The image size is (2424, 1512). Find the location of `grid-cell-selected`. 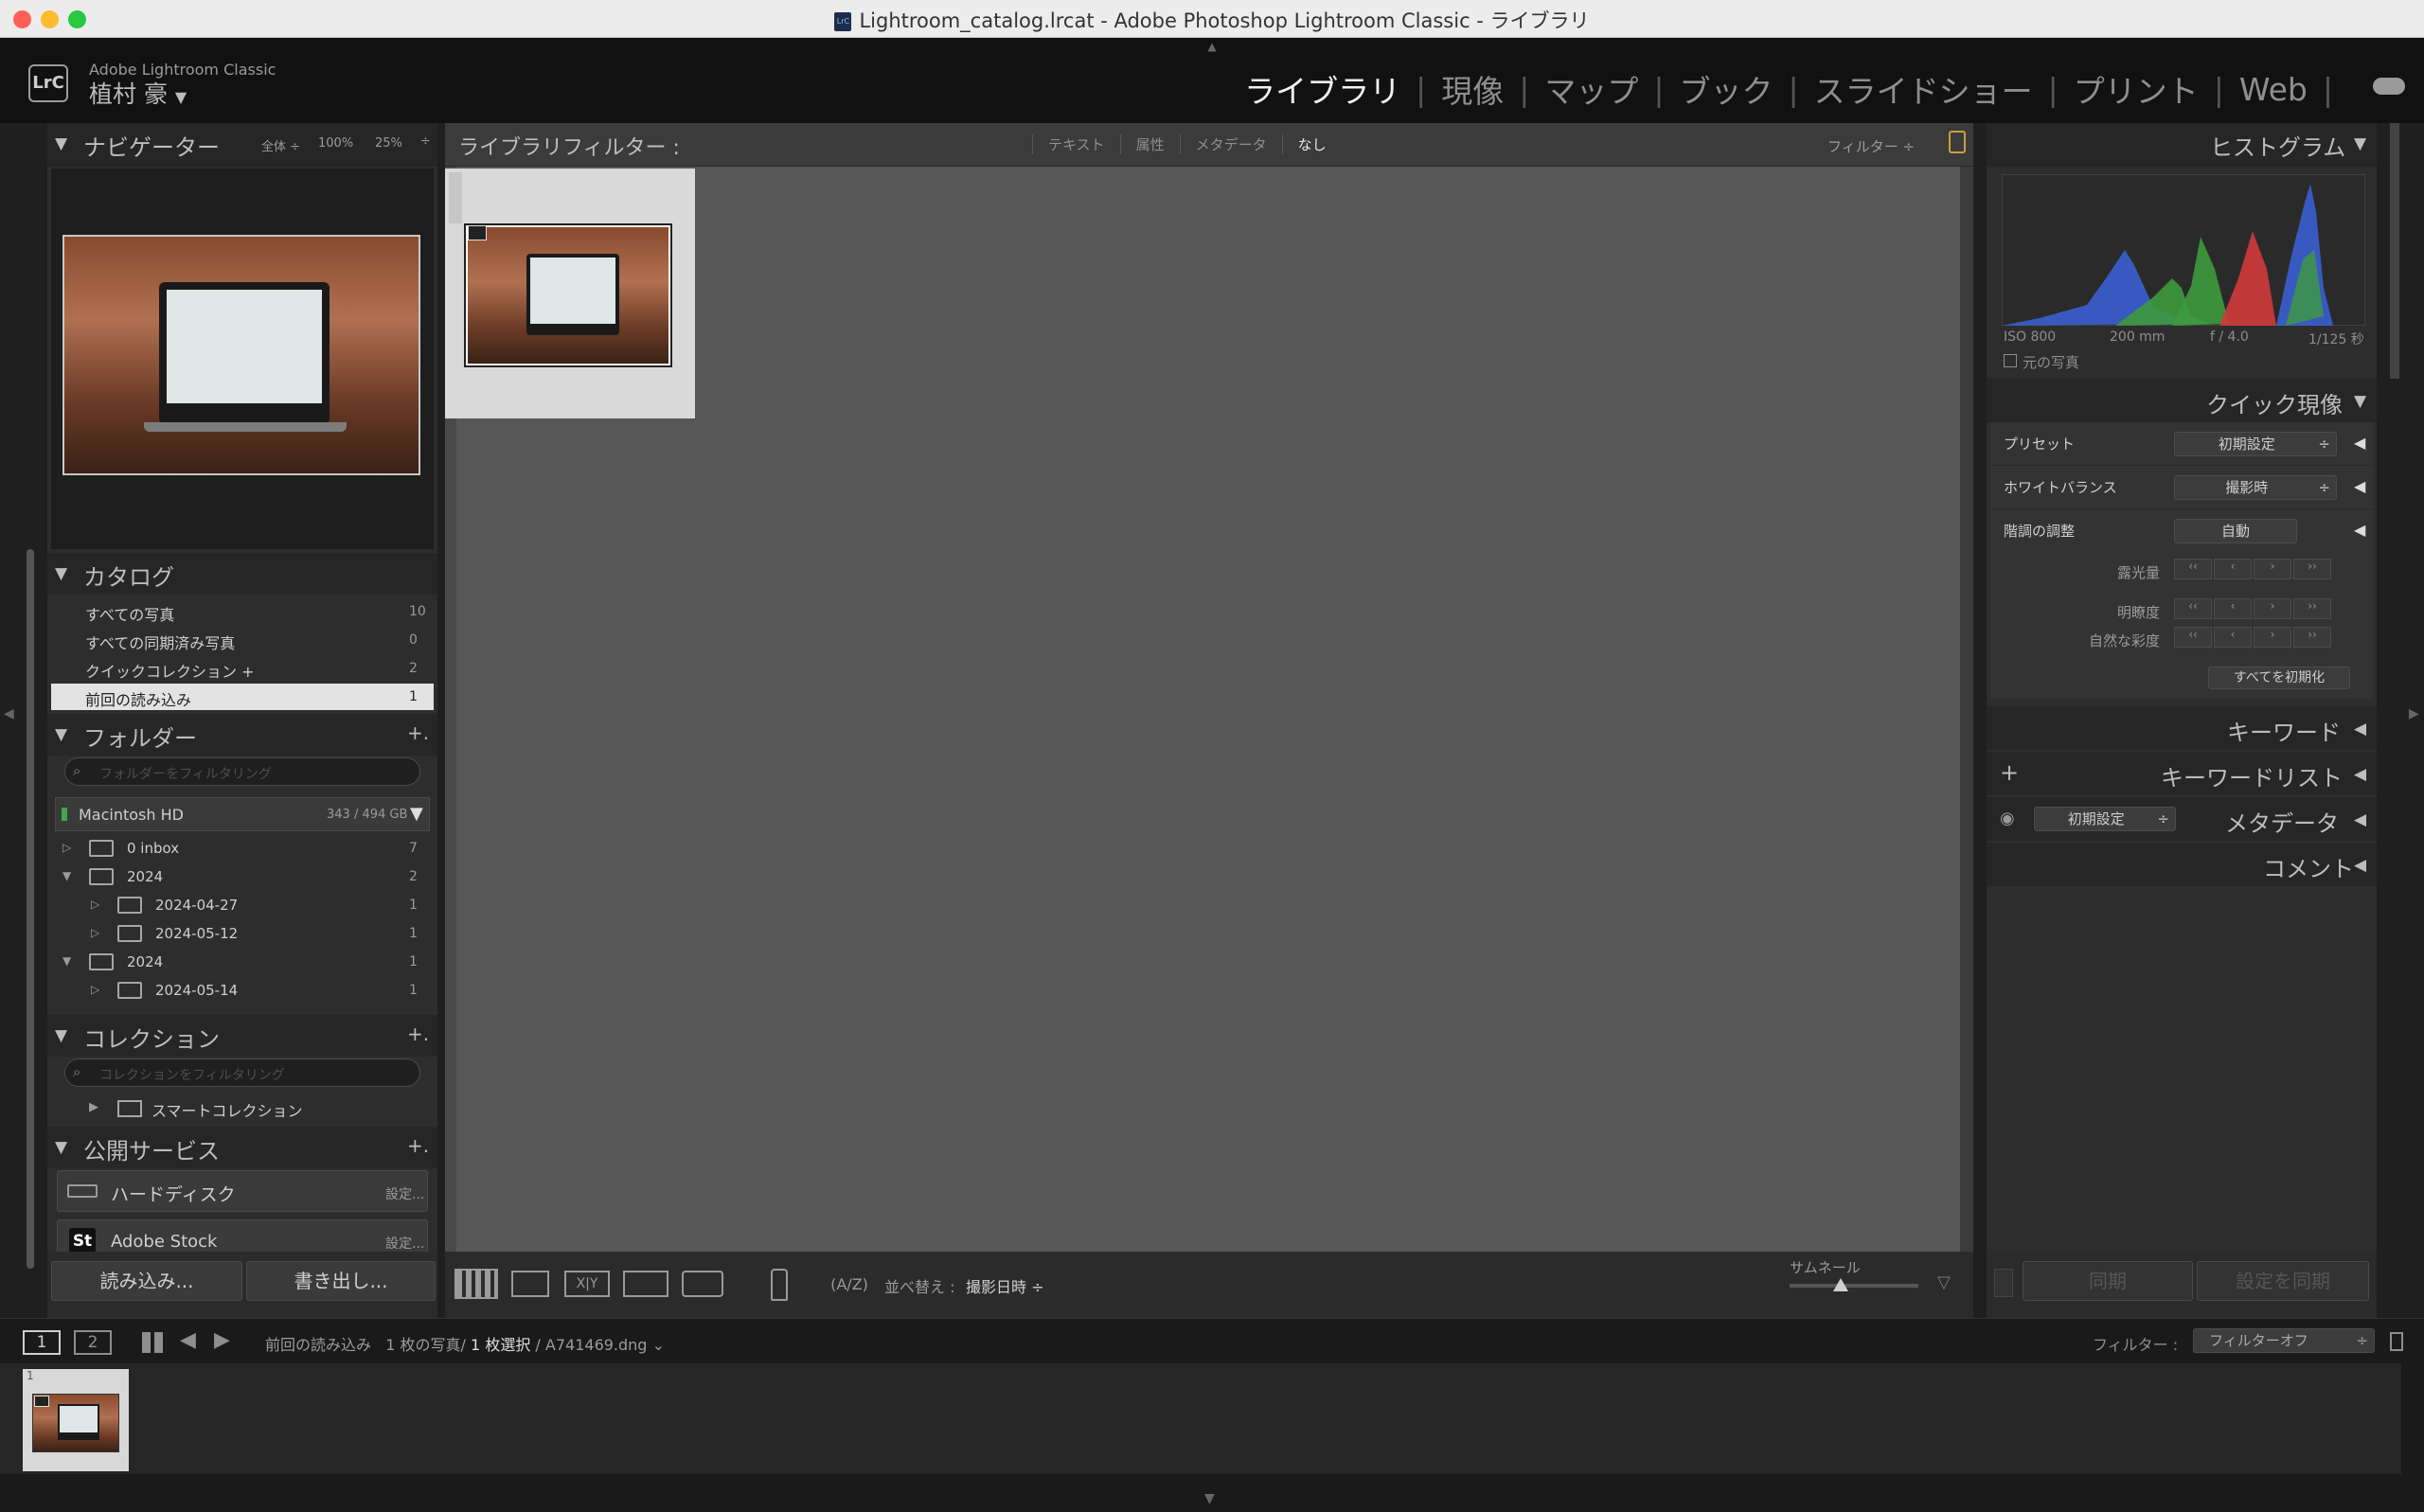

grid-cell-selected is located at coordinates (570, 293).